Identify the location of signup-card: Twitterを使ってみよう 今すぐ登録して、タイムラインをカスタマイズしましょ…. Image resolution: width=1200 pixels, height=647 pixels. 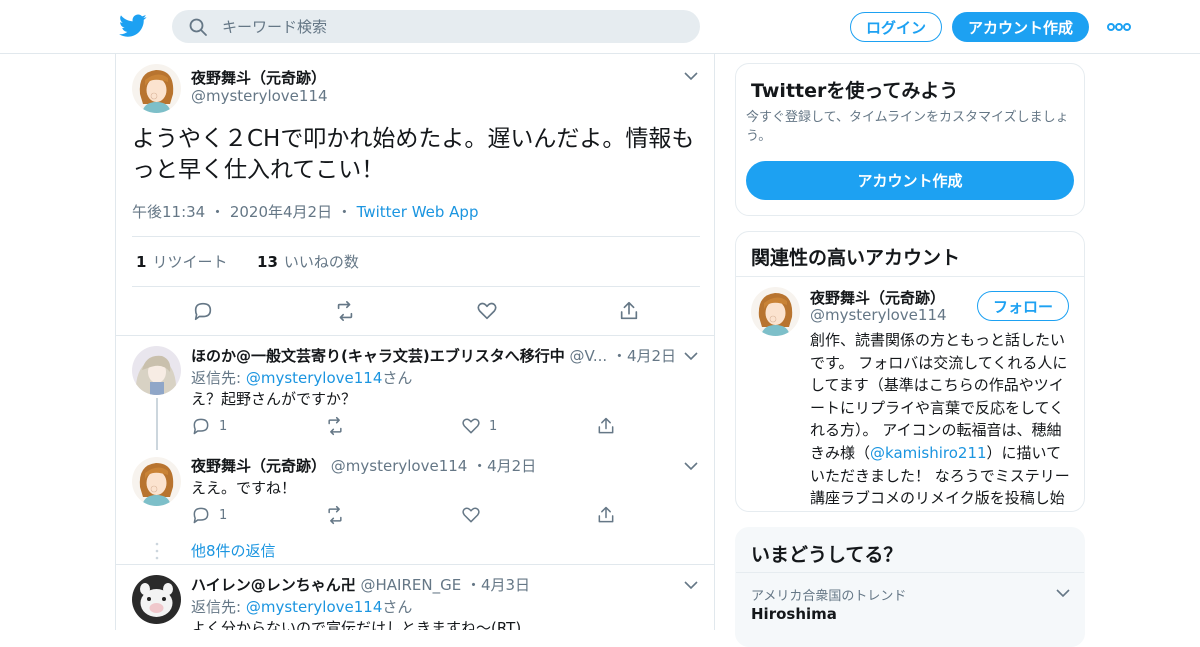
(910, 139).